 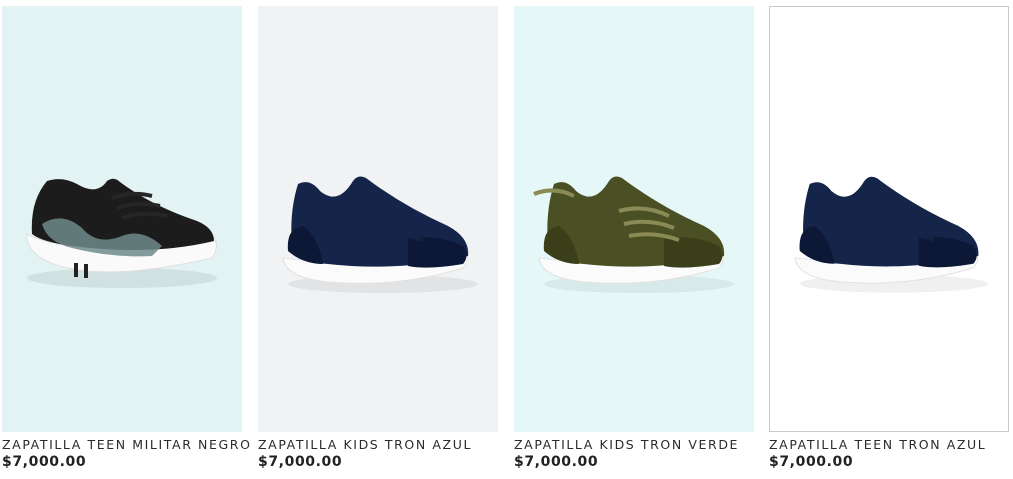 I want to click on product-title: ZAPATILLA TEEN MILITAR NEGRO, so click(x=126, y=444).